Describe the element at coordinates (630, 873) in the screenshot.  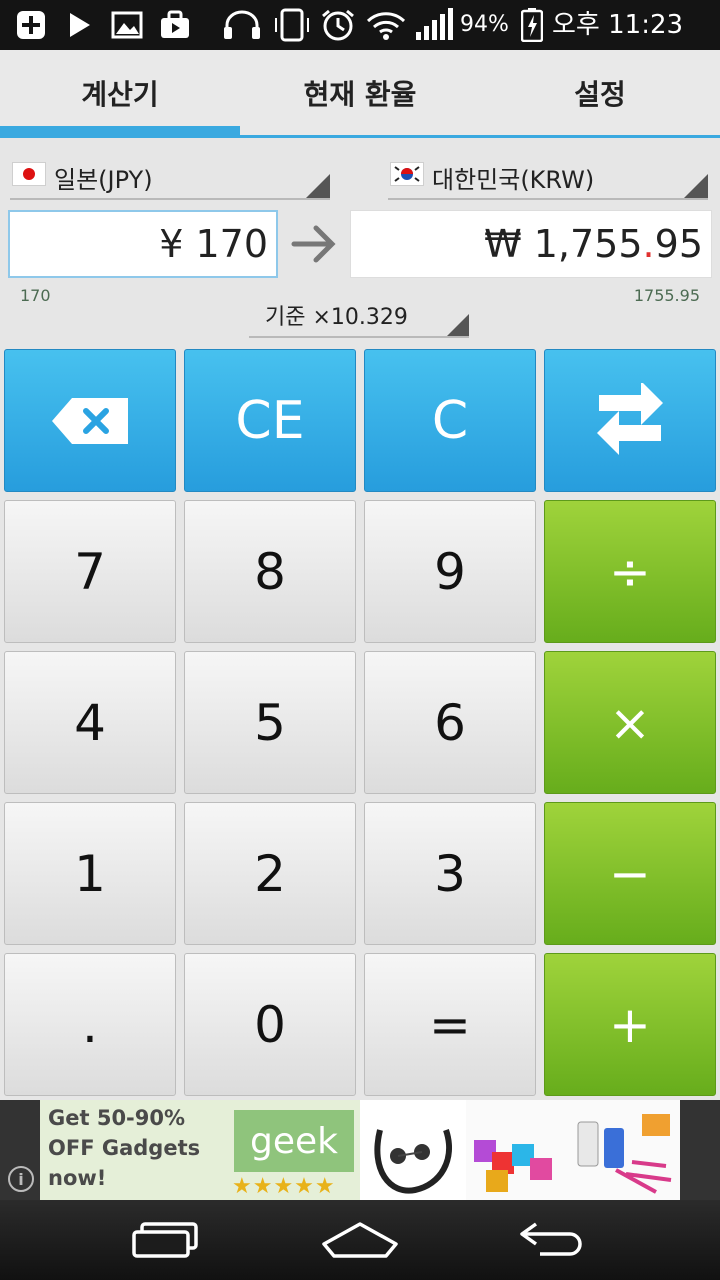
I see `minus-button: −` at that location.